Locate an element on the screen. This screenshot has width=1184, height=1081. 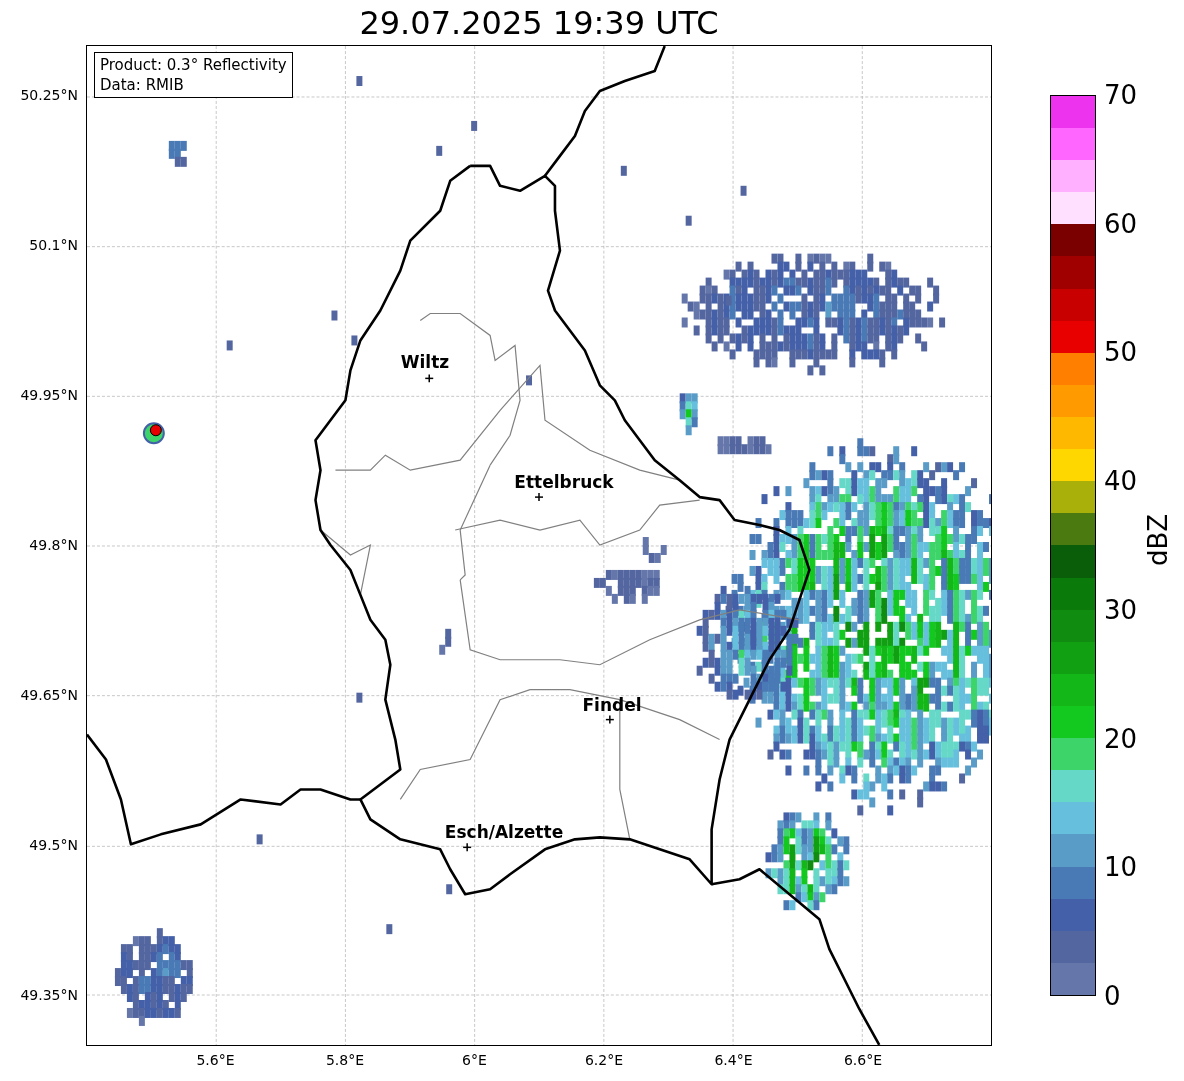
colorbar-tick-label: 40 is located at coordinates (1121, 481).